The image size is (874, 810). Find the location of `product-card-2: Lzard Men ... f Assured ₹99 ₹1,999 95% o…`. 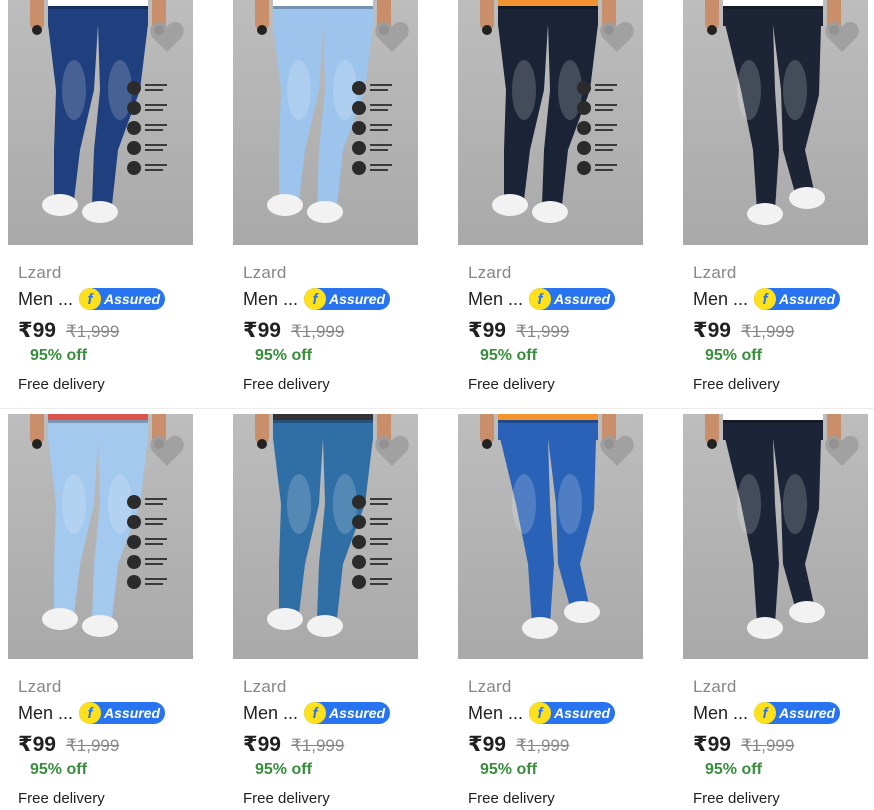

product-card-2: Lzard Men ... f Assured ₹99 ₹1,999 95% o… is located at coordinates (337, 200).